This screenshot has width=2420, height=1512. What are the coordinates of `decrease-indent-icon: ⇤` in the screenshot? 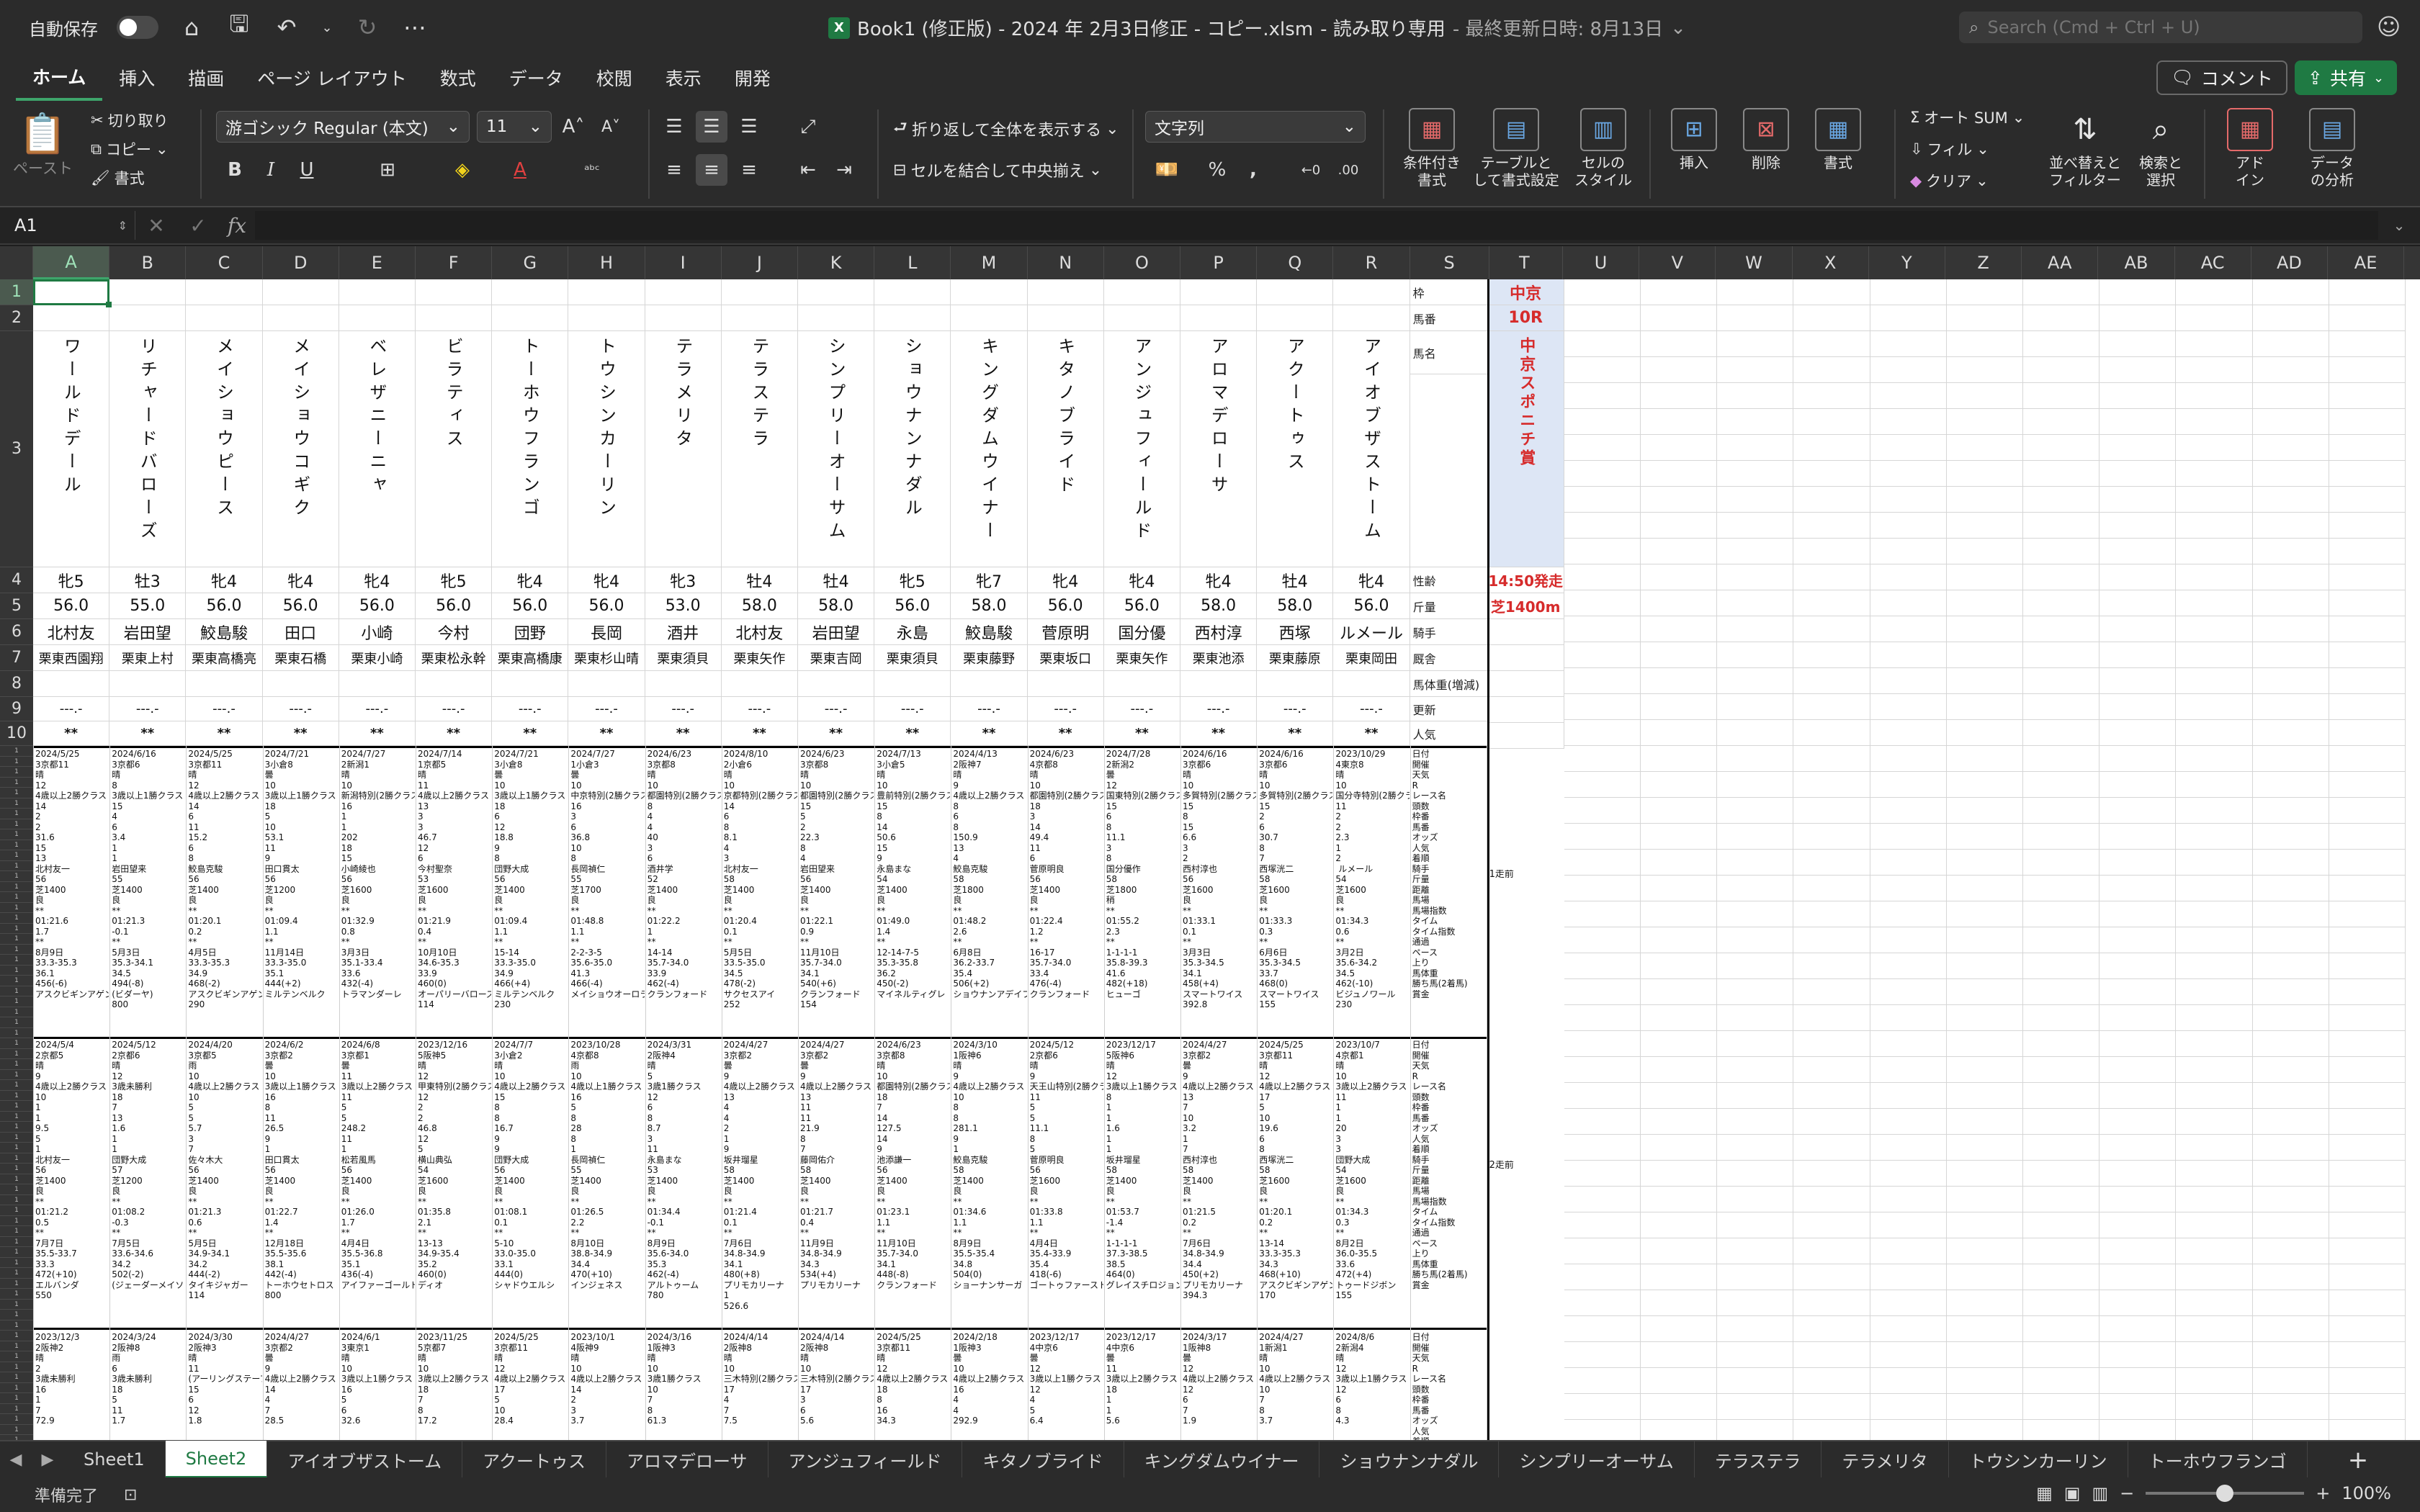 It's located at (808, 170).